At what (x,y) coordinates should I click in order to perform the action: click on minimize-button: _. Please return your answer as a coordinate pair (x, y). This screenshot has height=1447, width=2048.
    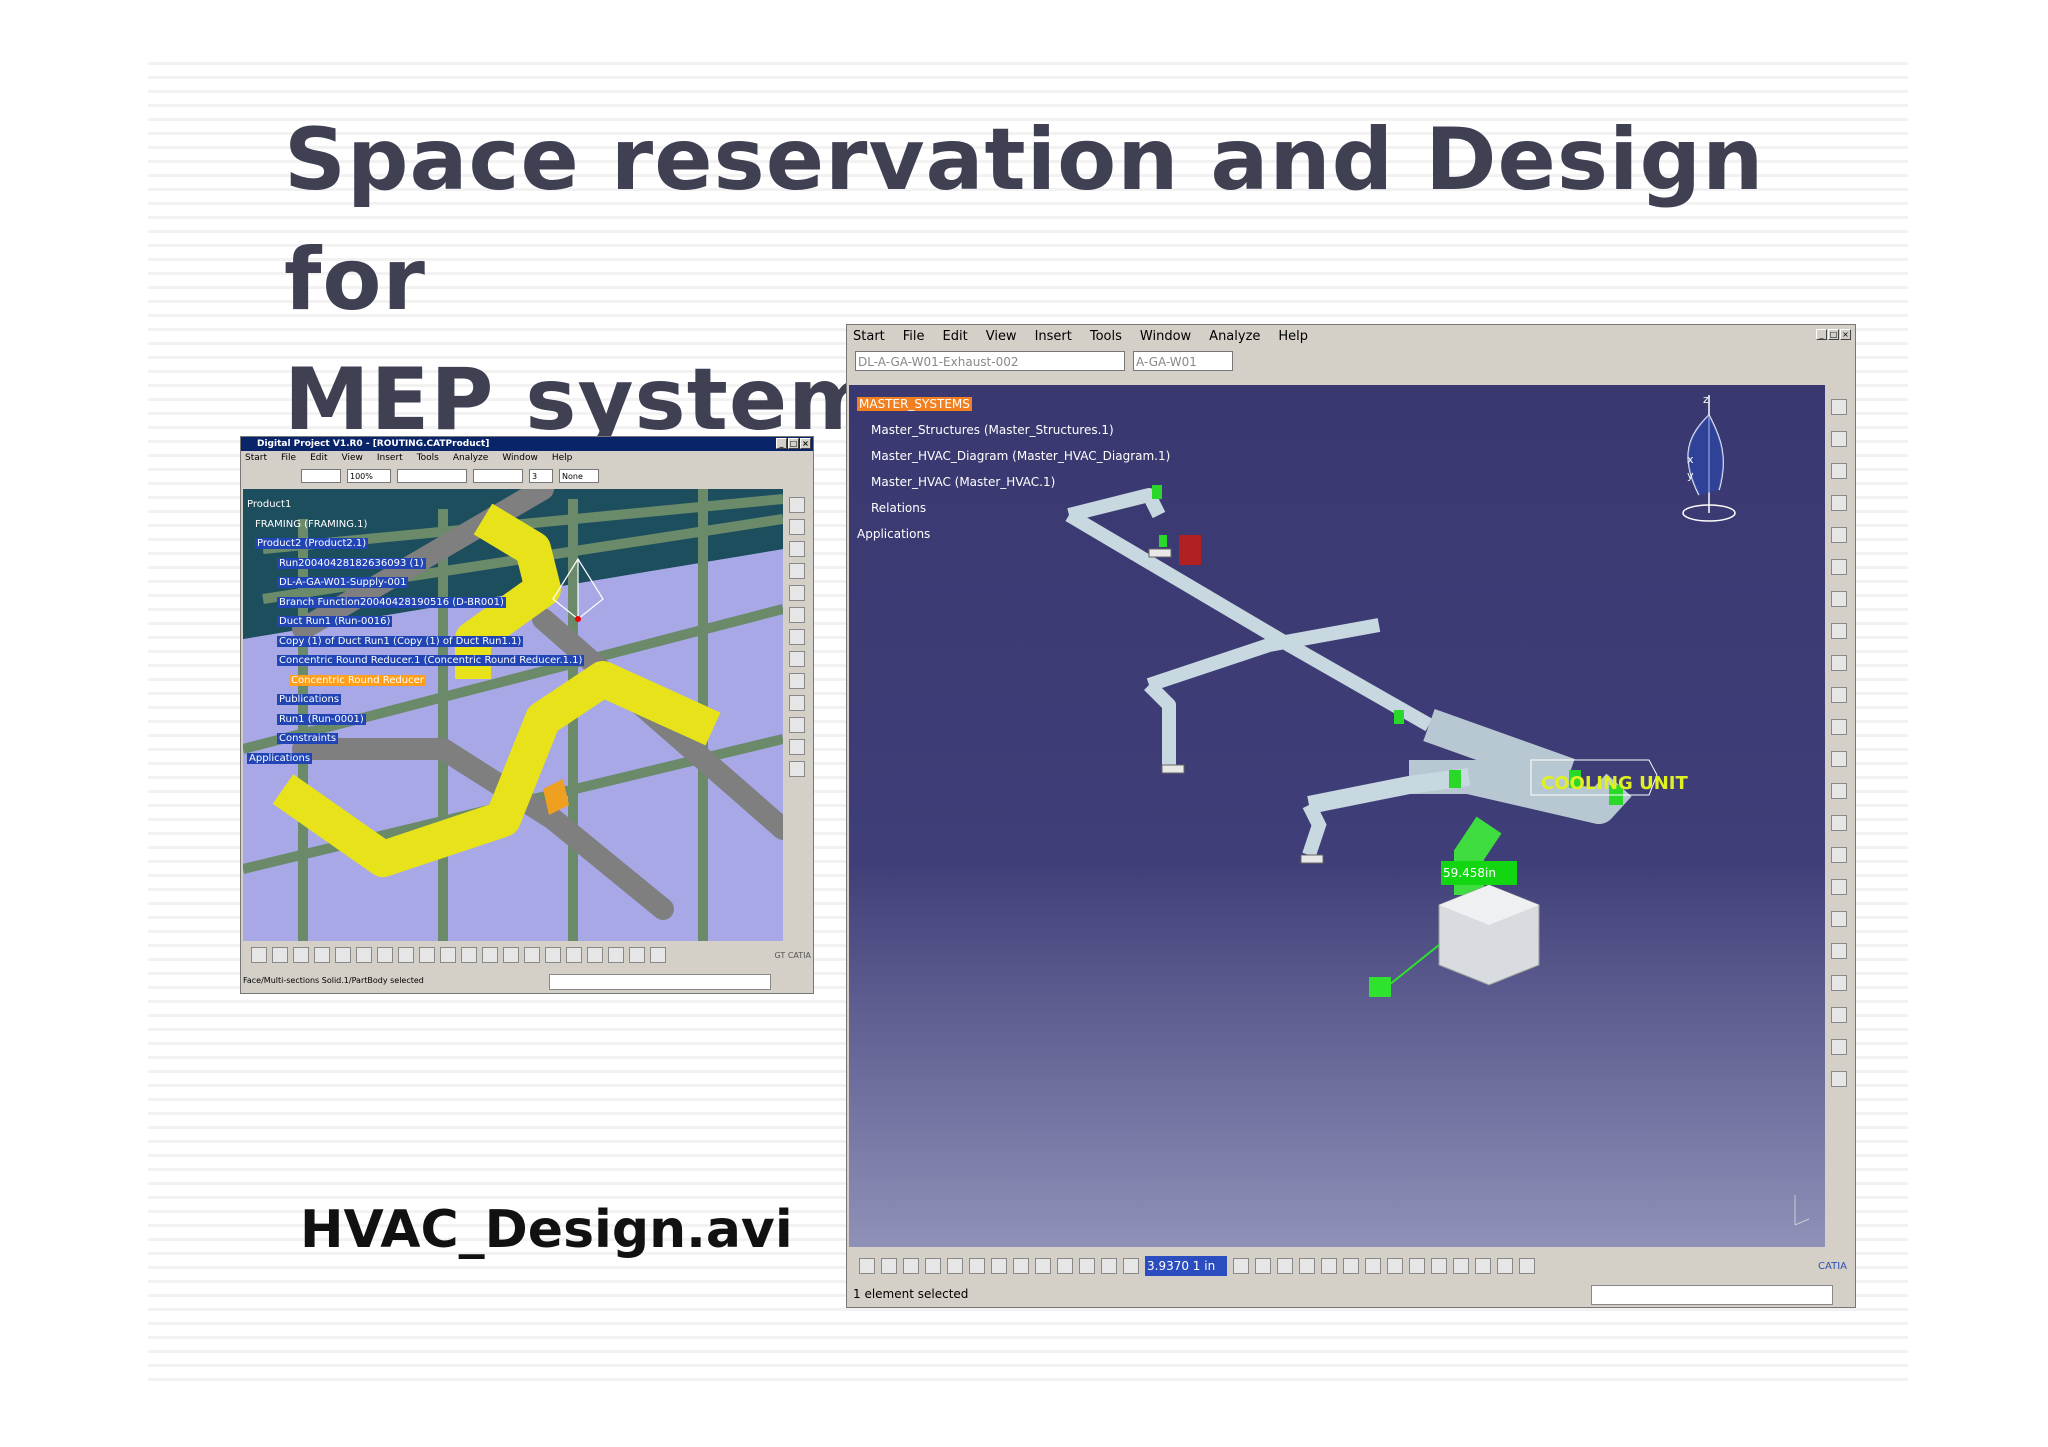
    Looking at the image, I should click on (1821, 334).